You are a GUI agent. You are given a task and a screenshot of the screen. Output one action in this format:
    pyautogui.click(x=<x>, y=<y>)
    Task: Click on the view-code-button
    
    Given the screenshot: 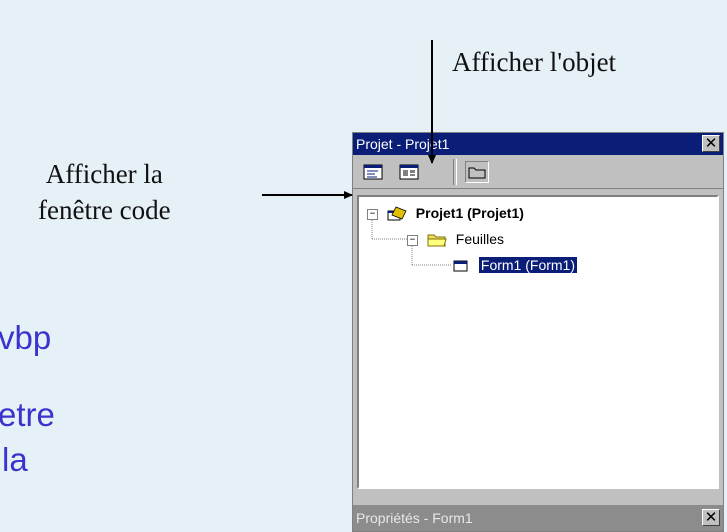 What is the action you would take?
    pyautogui.click(x=373, y=172)
    